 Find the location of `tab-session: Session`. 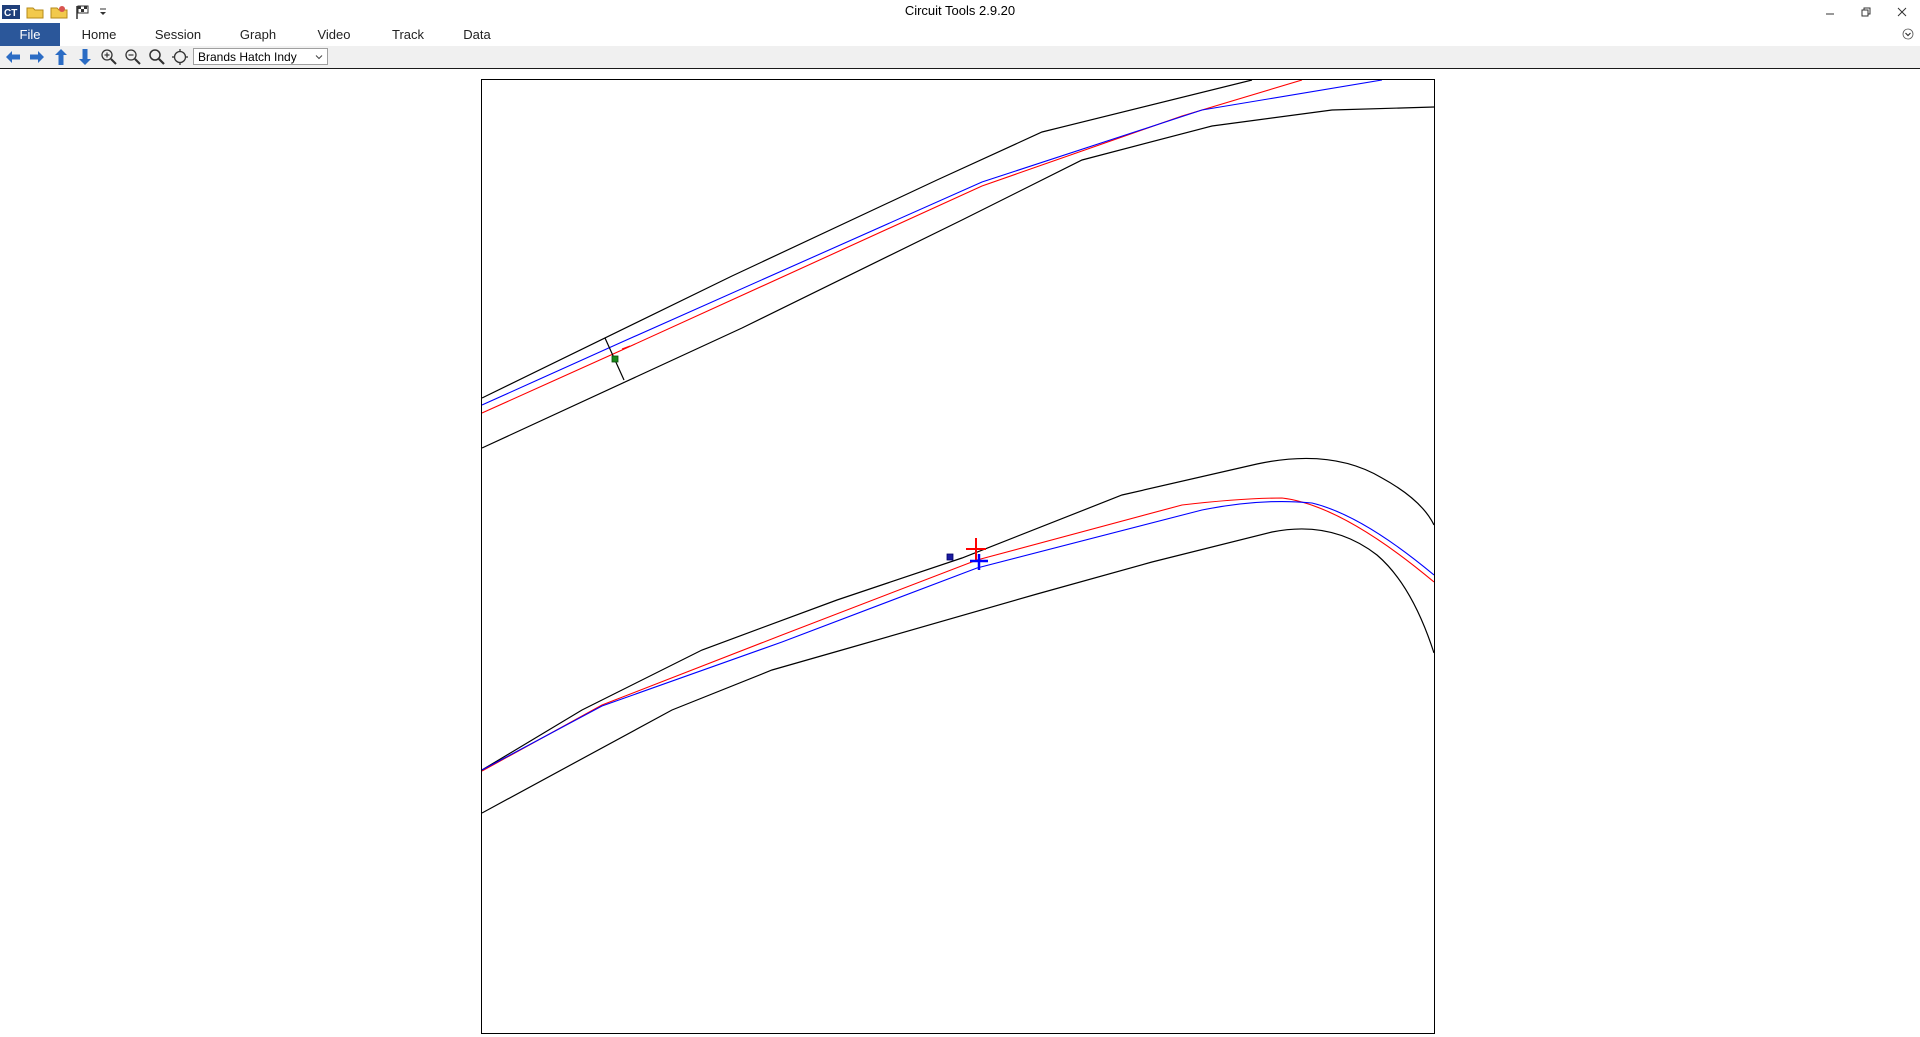

tab-session: Session is located at coordinates (178, 34).